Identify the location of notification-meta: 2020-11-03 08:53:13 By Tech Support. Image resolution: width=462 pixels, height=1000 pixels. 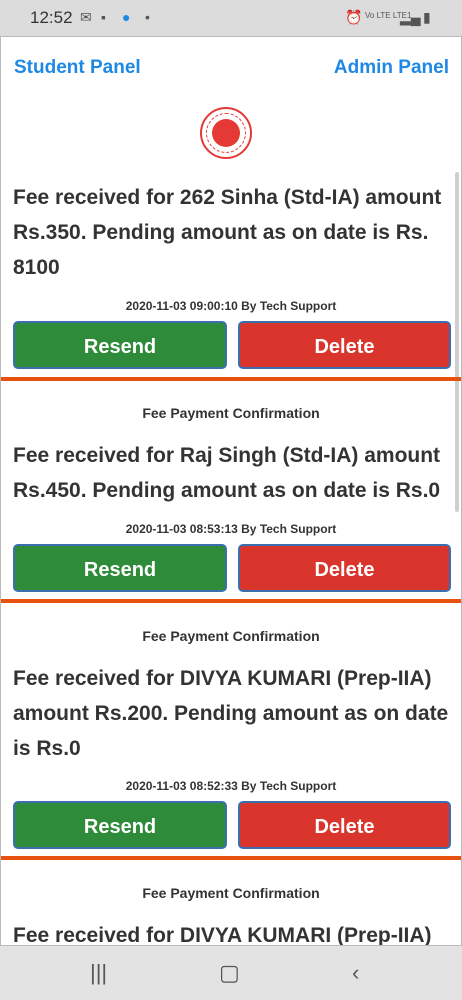
(231, 529).